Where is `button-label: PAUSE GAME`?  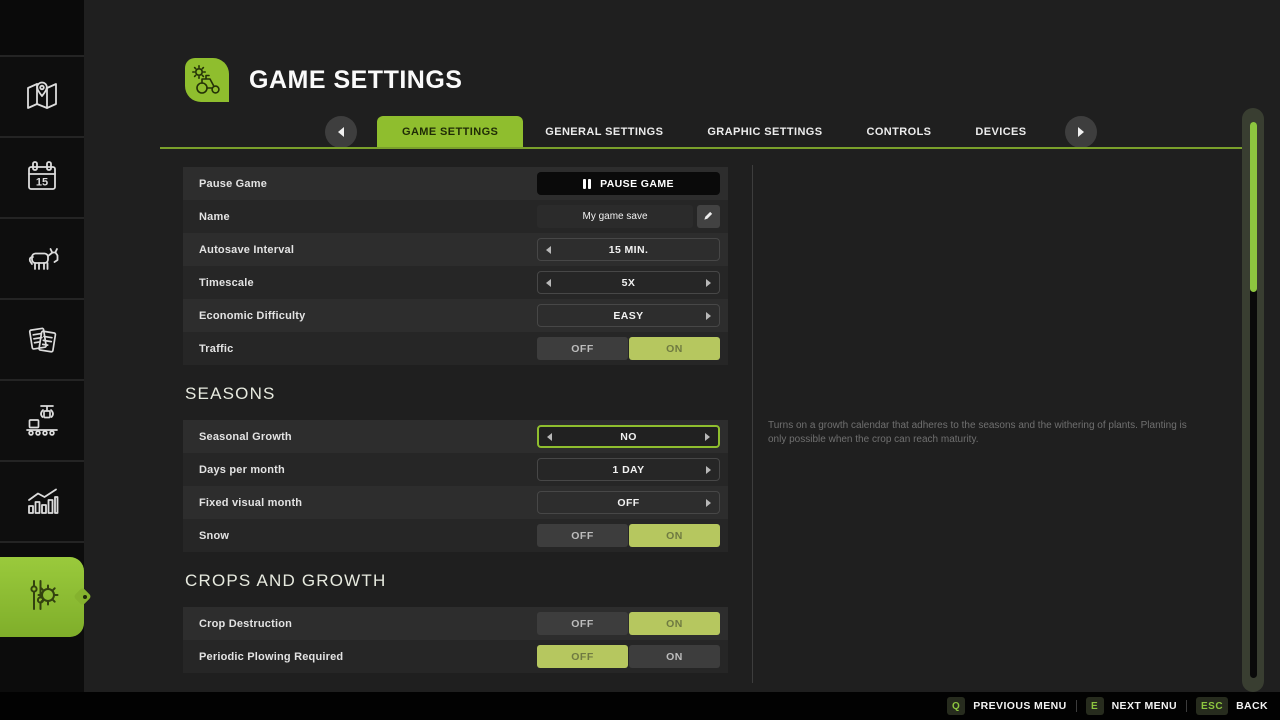
button-label: PAUSE GAME is located at coordinates (637, 183).